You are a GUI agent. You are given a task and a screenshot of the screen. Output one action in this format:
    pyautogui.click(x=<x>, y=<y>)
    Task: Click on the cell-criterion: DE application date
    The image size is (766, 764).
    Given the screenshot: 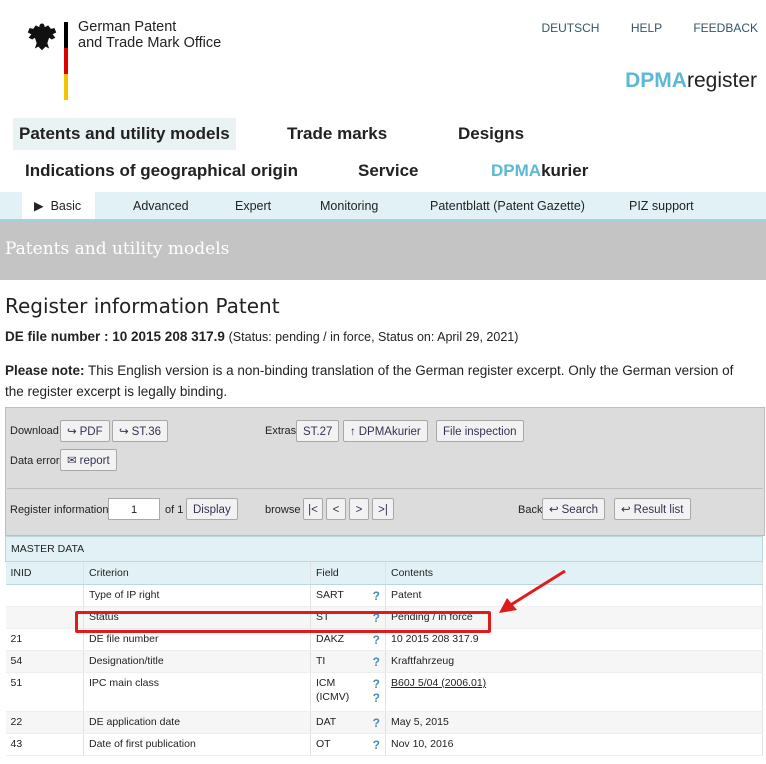 What is the action you would take?
    pyautogui.click(x=197, y=722)
    